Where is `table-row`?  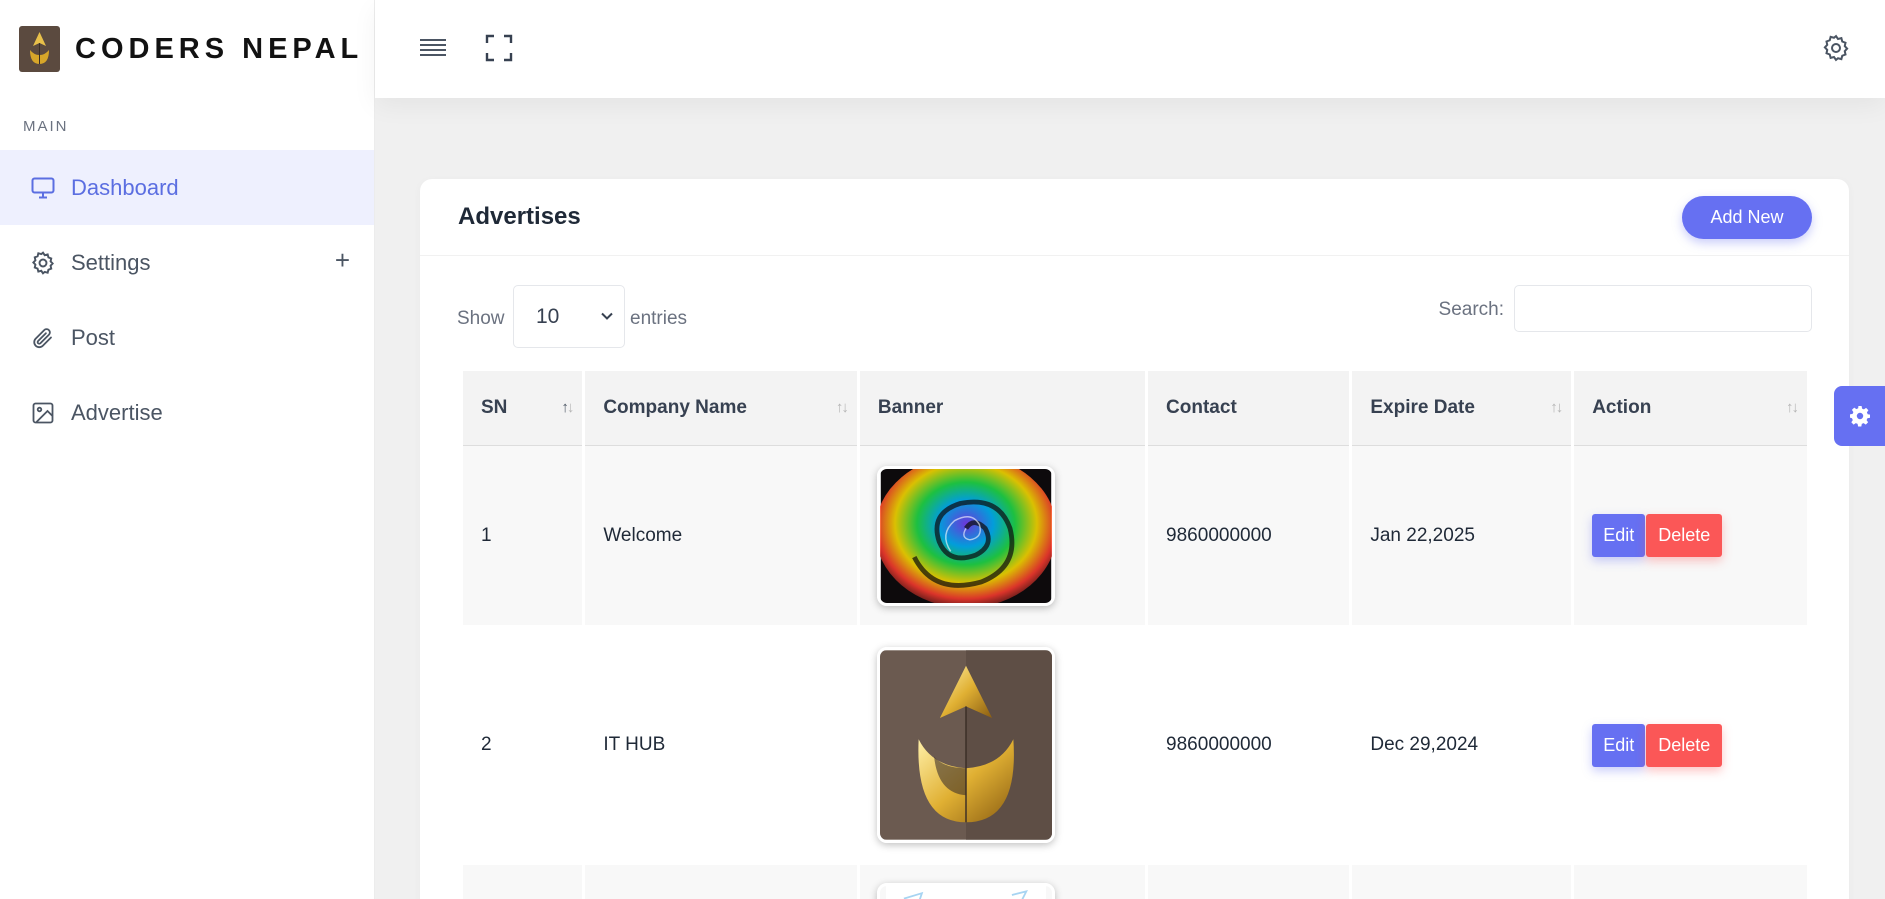 table-row is located at coordinates (1135, 882).